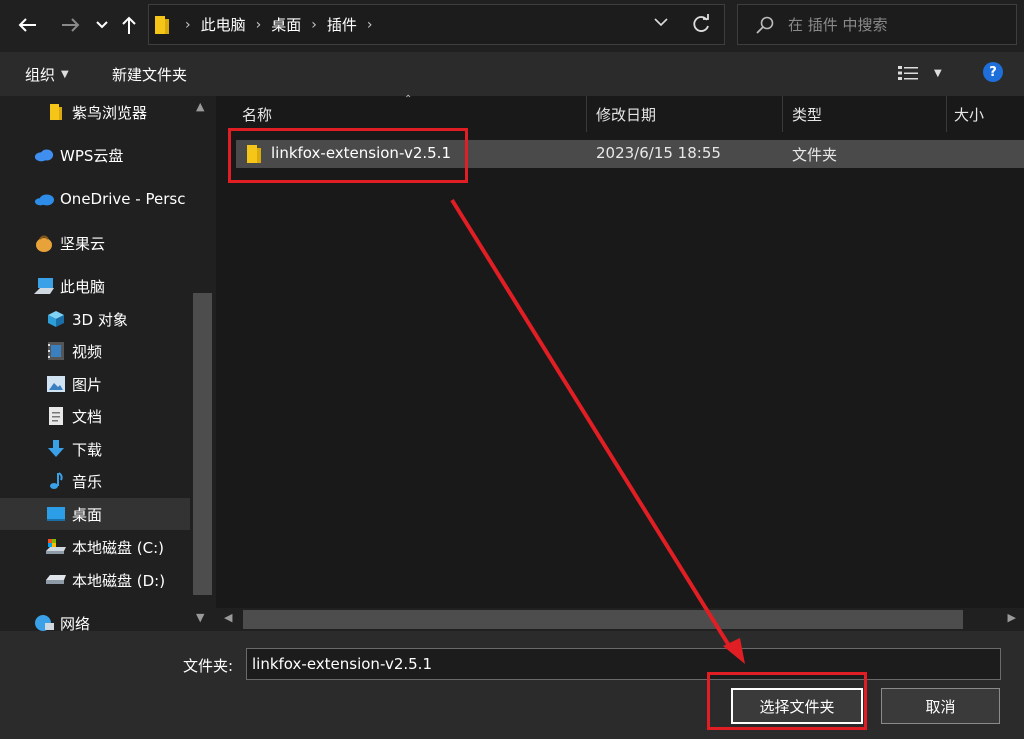  I want to click on nav-item-wps-cloud: WPS云盘, so click(95, 155).